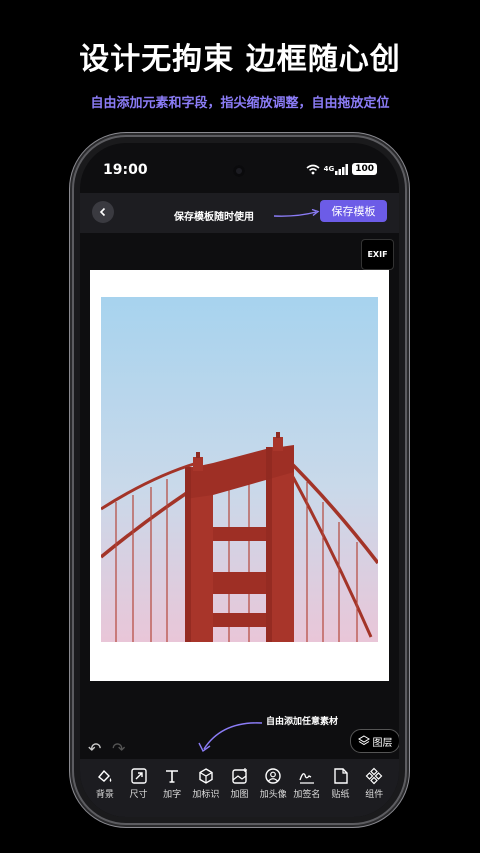  What do you see at coordinates (105, 788) in the screenshot?
I see `tool-background: 背景` at bounding box center [105, 788].